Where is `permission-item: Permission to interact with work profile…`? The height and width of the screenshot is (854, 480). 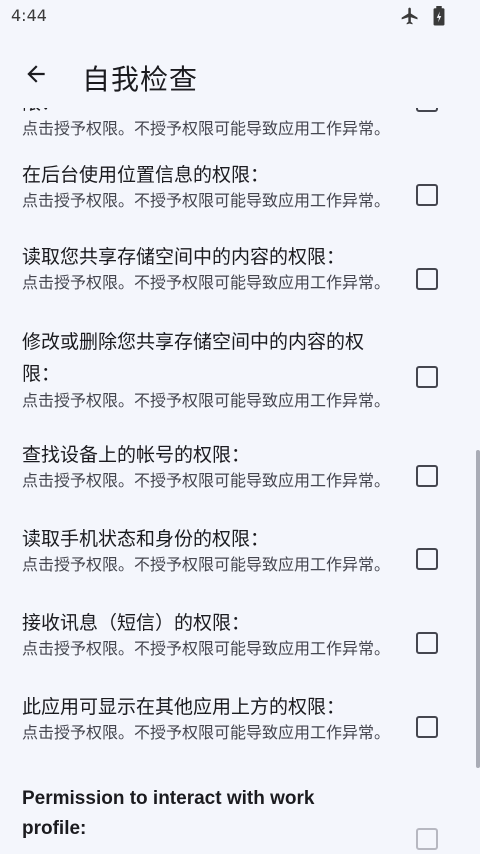
permission-item: Permission to interact with work profile… is located at coordinates (240, 814).